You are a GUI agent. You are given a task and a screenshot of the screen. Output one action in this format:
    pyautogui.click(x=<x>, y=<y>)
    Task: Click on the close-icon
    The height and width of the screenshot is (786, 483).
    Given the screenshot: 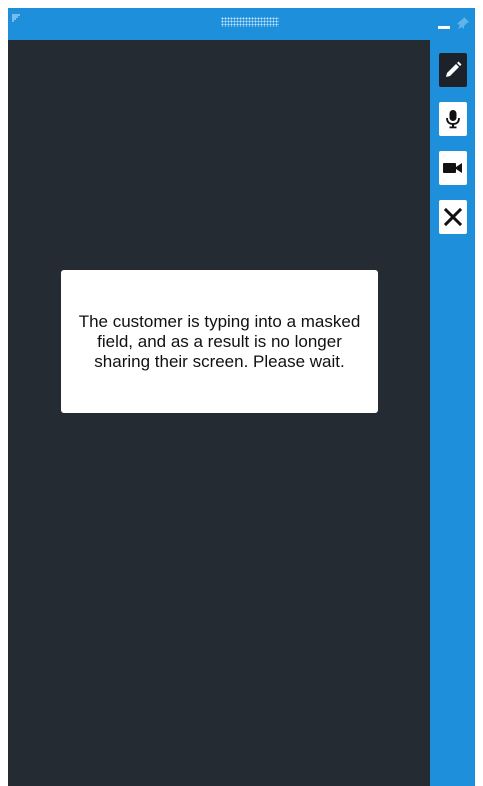 What is the action you would take?
    pyautogui.click(x=453, y=217)
    